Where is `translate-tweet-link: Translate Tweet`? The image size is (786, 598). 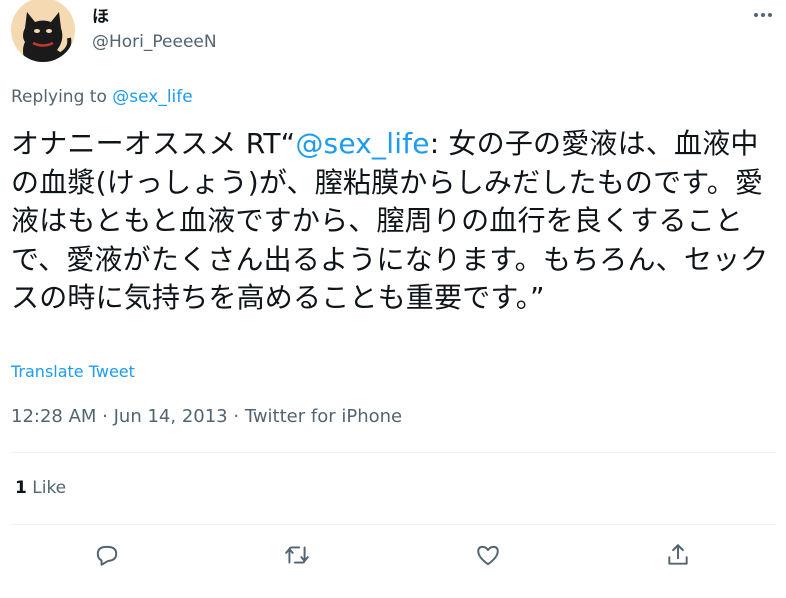 translate-tweet-link: Translate Tweet is located at coordinates (73, 371).